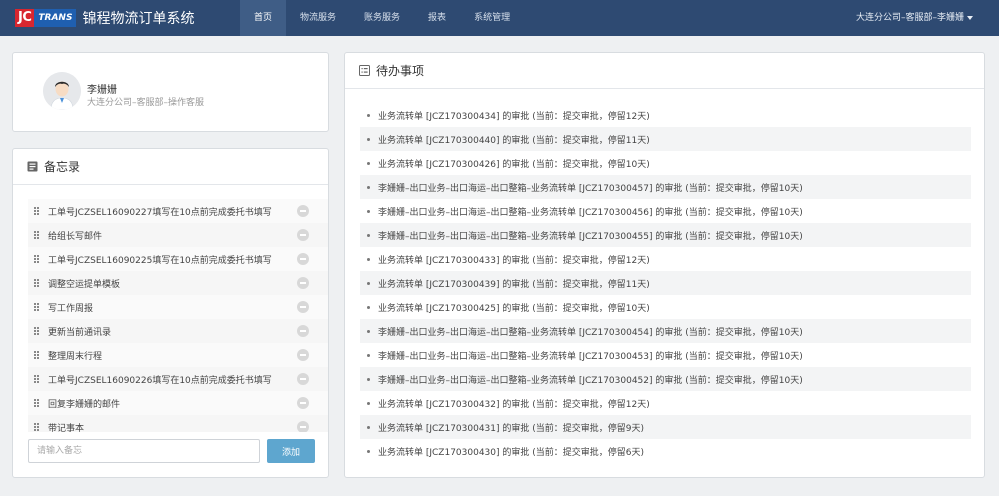 This screenshot has width=999, height=496. I want to click on memo-item: 工单号JCZSEL16090227填写在10点前完成委托书填写, so click(178, 211).